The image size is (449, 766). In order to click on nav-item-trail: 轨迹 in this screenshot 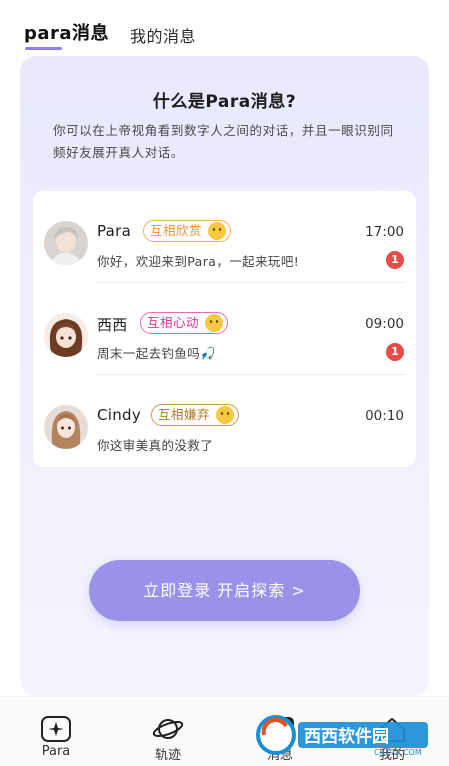, I will do `click(168, 731)`.